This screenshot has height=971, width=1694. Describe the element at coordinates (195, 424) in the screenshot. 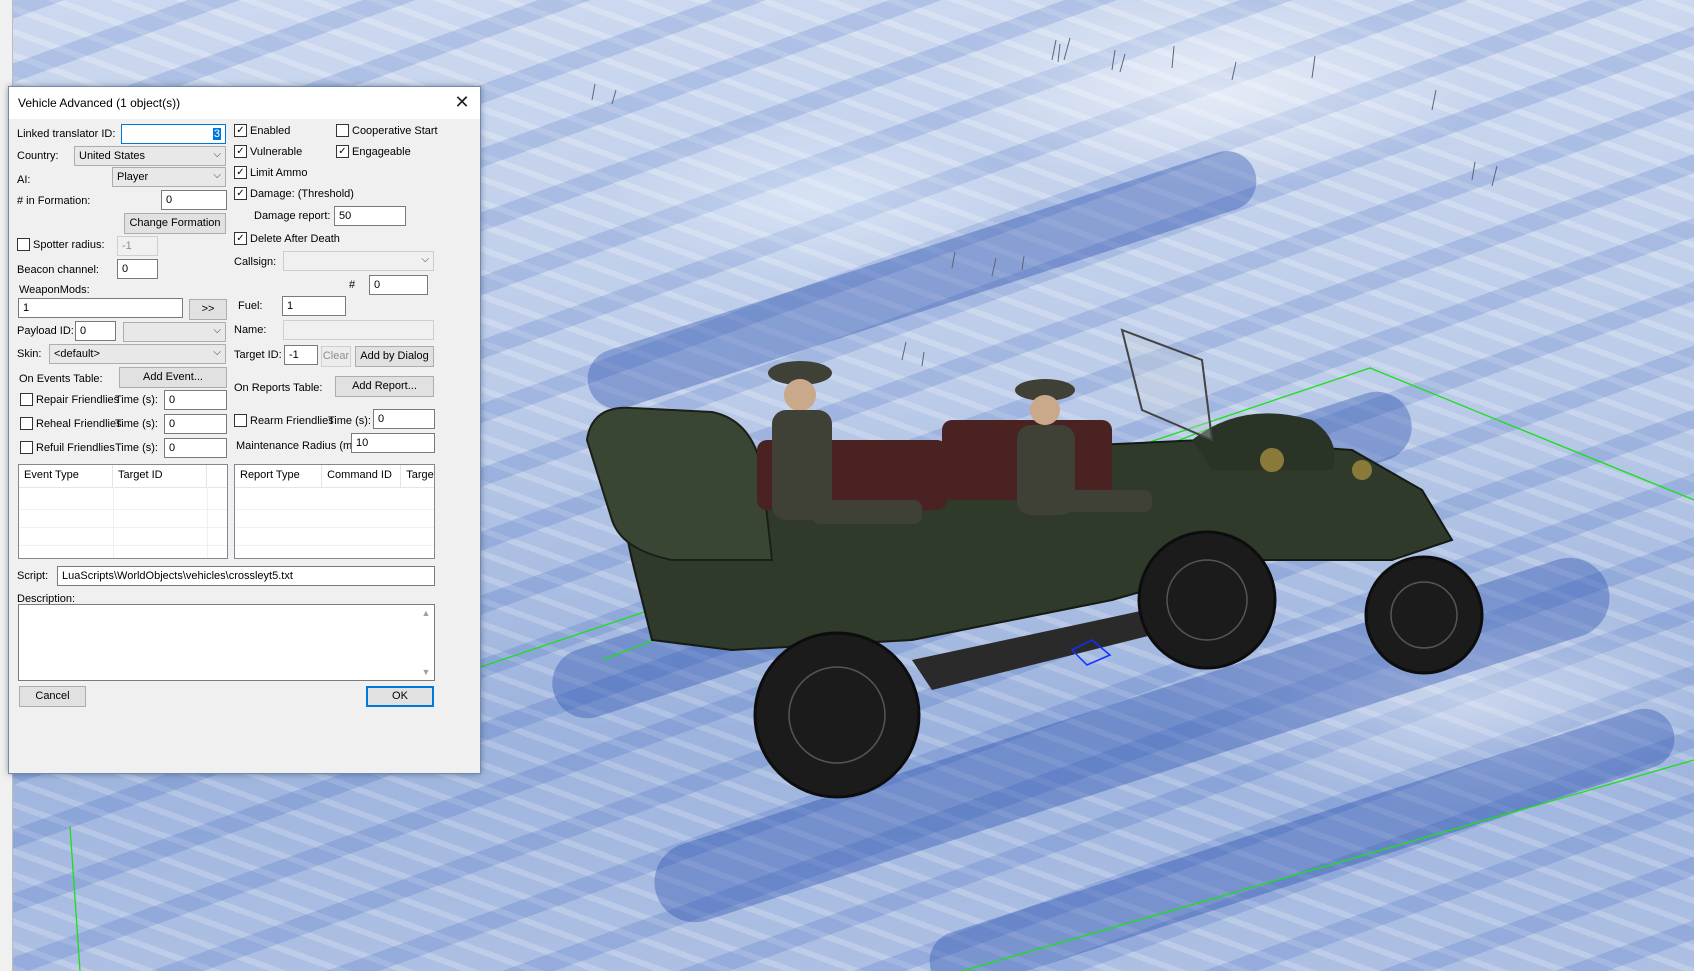

I see `reheal-time-input: 0` at that location.